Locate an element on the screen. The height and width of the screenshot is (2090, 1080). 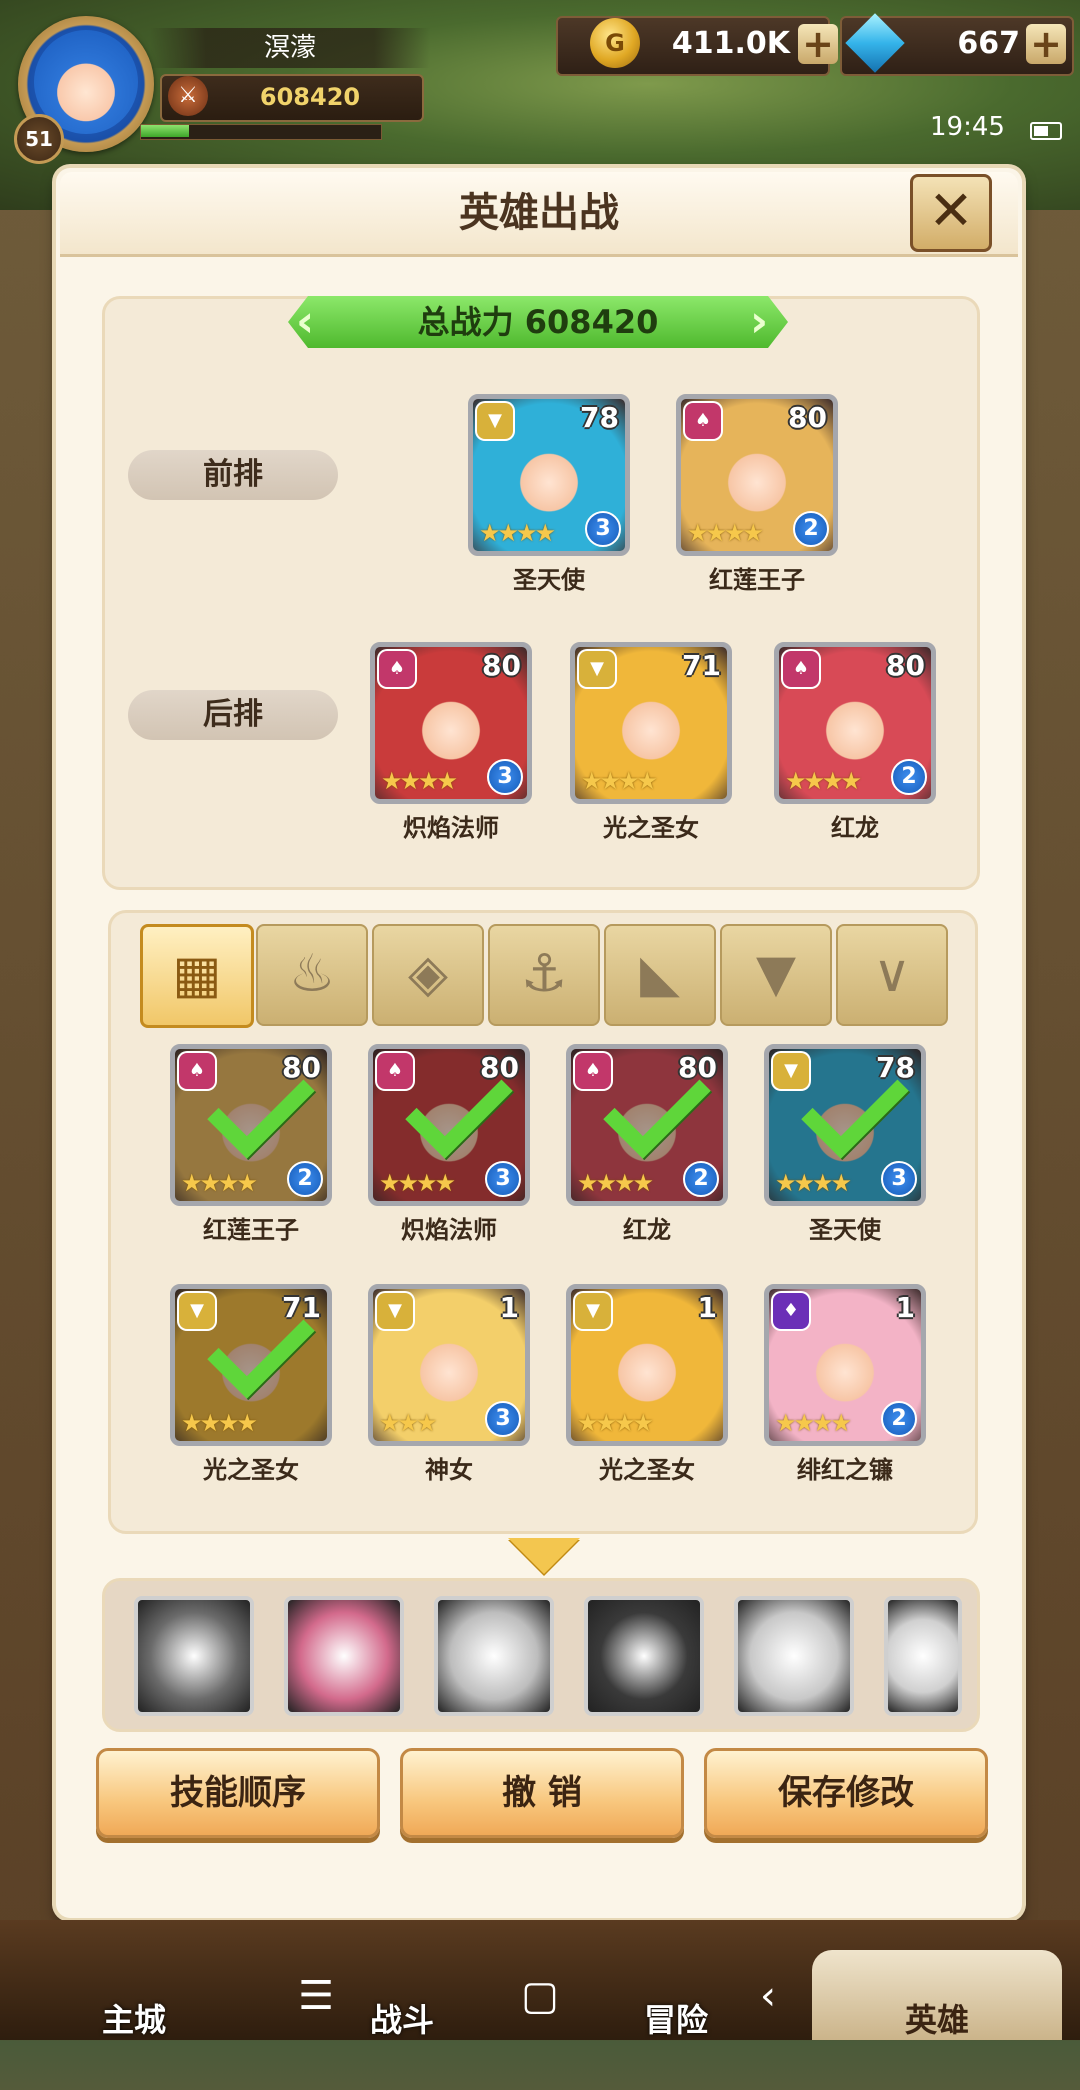
clock: 19:45 is located at coordinates (967, 127).